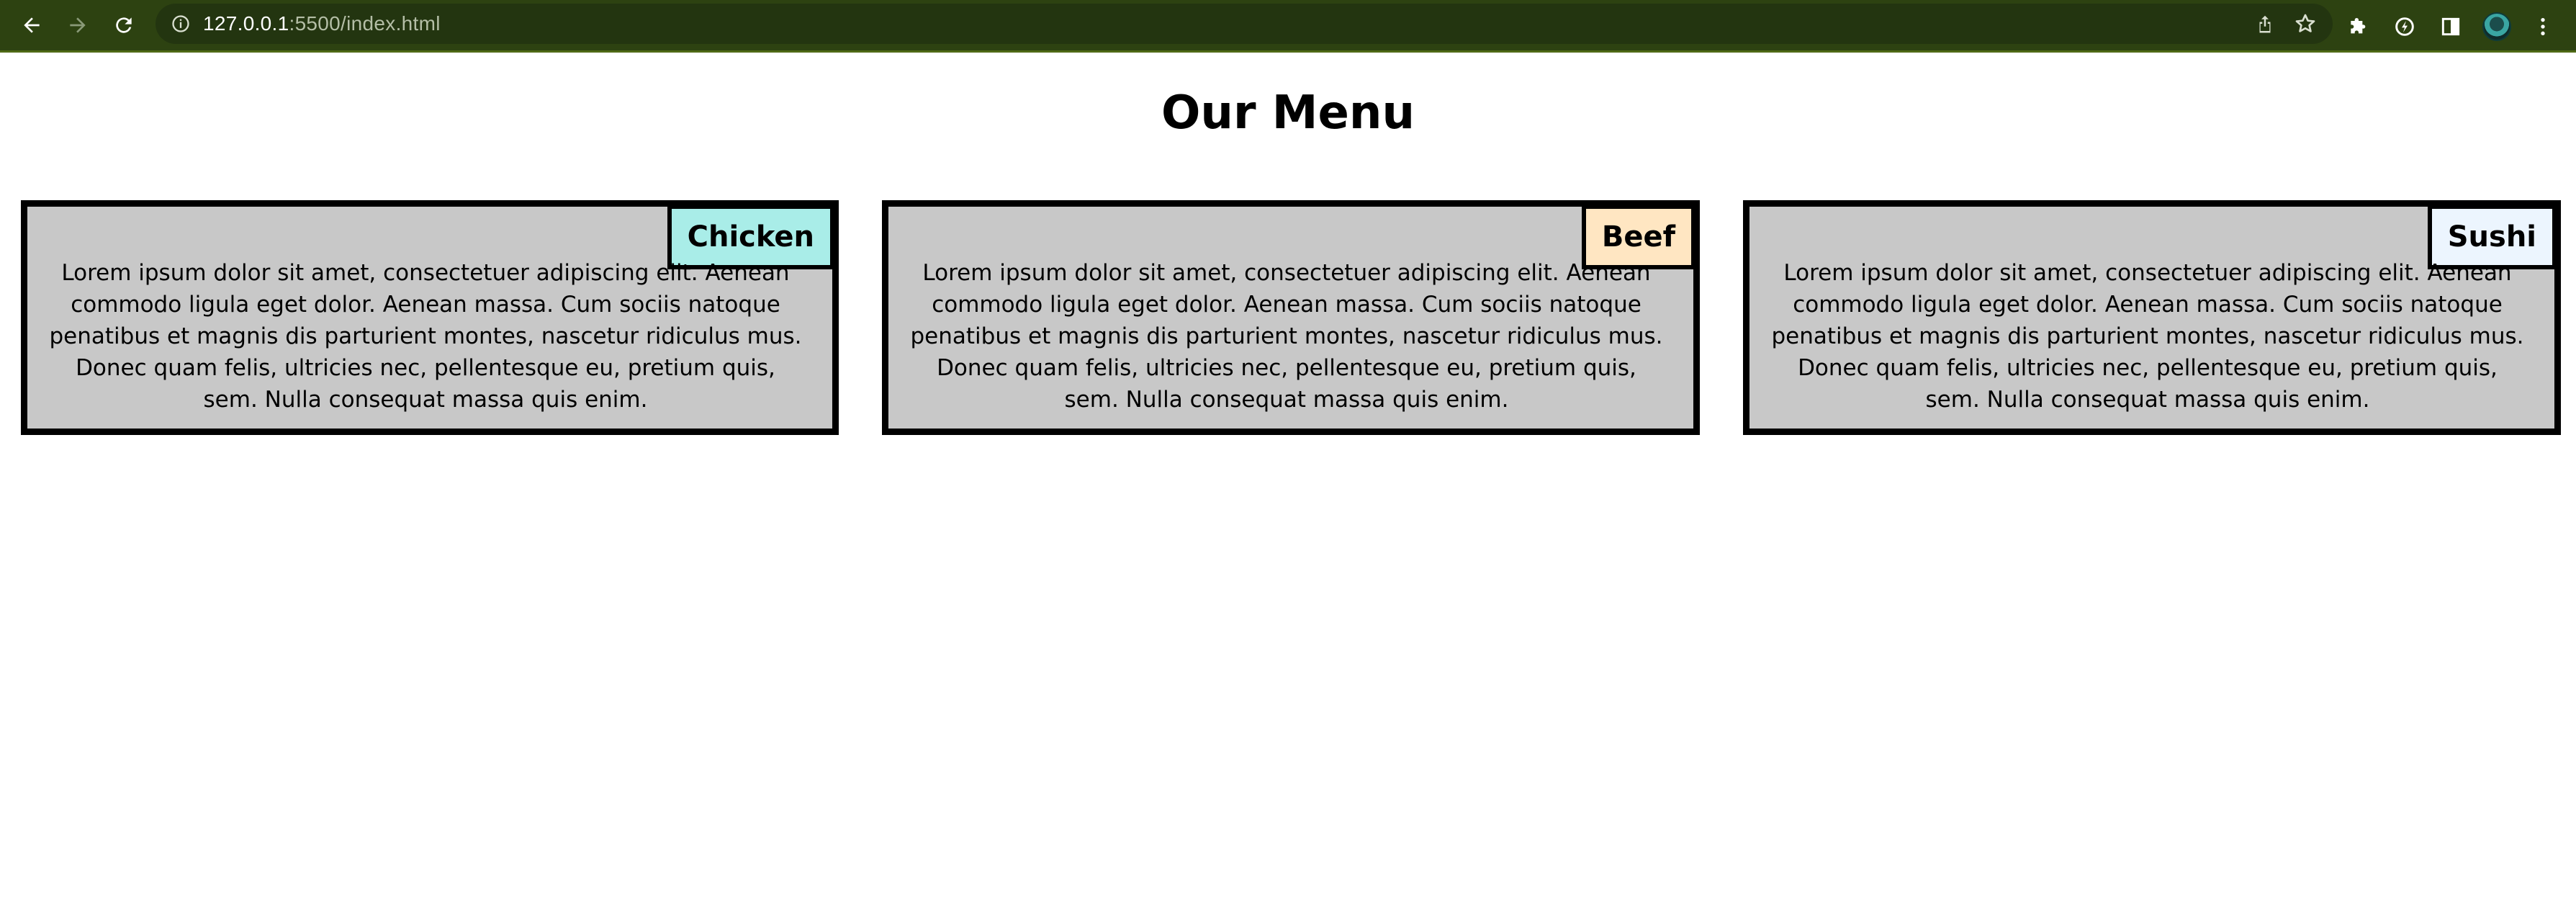 Image resolution: width=2576 pixels, height=906 pixels. What do you see at coordinates (2451, 27) in the screenshot?
I see `side-panel-icon` at bounding box center [2451, 27].